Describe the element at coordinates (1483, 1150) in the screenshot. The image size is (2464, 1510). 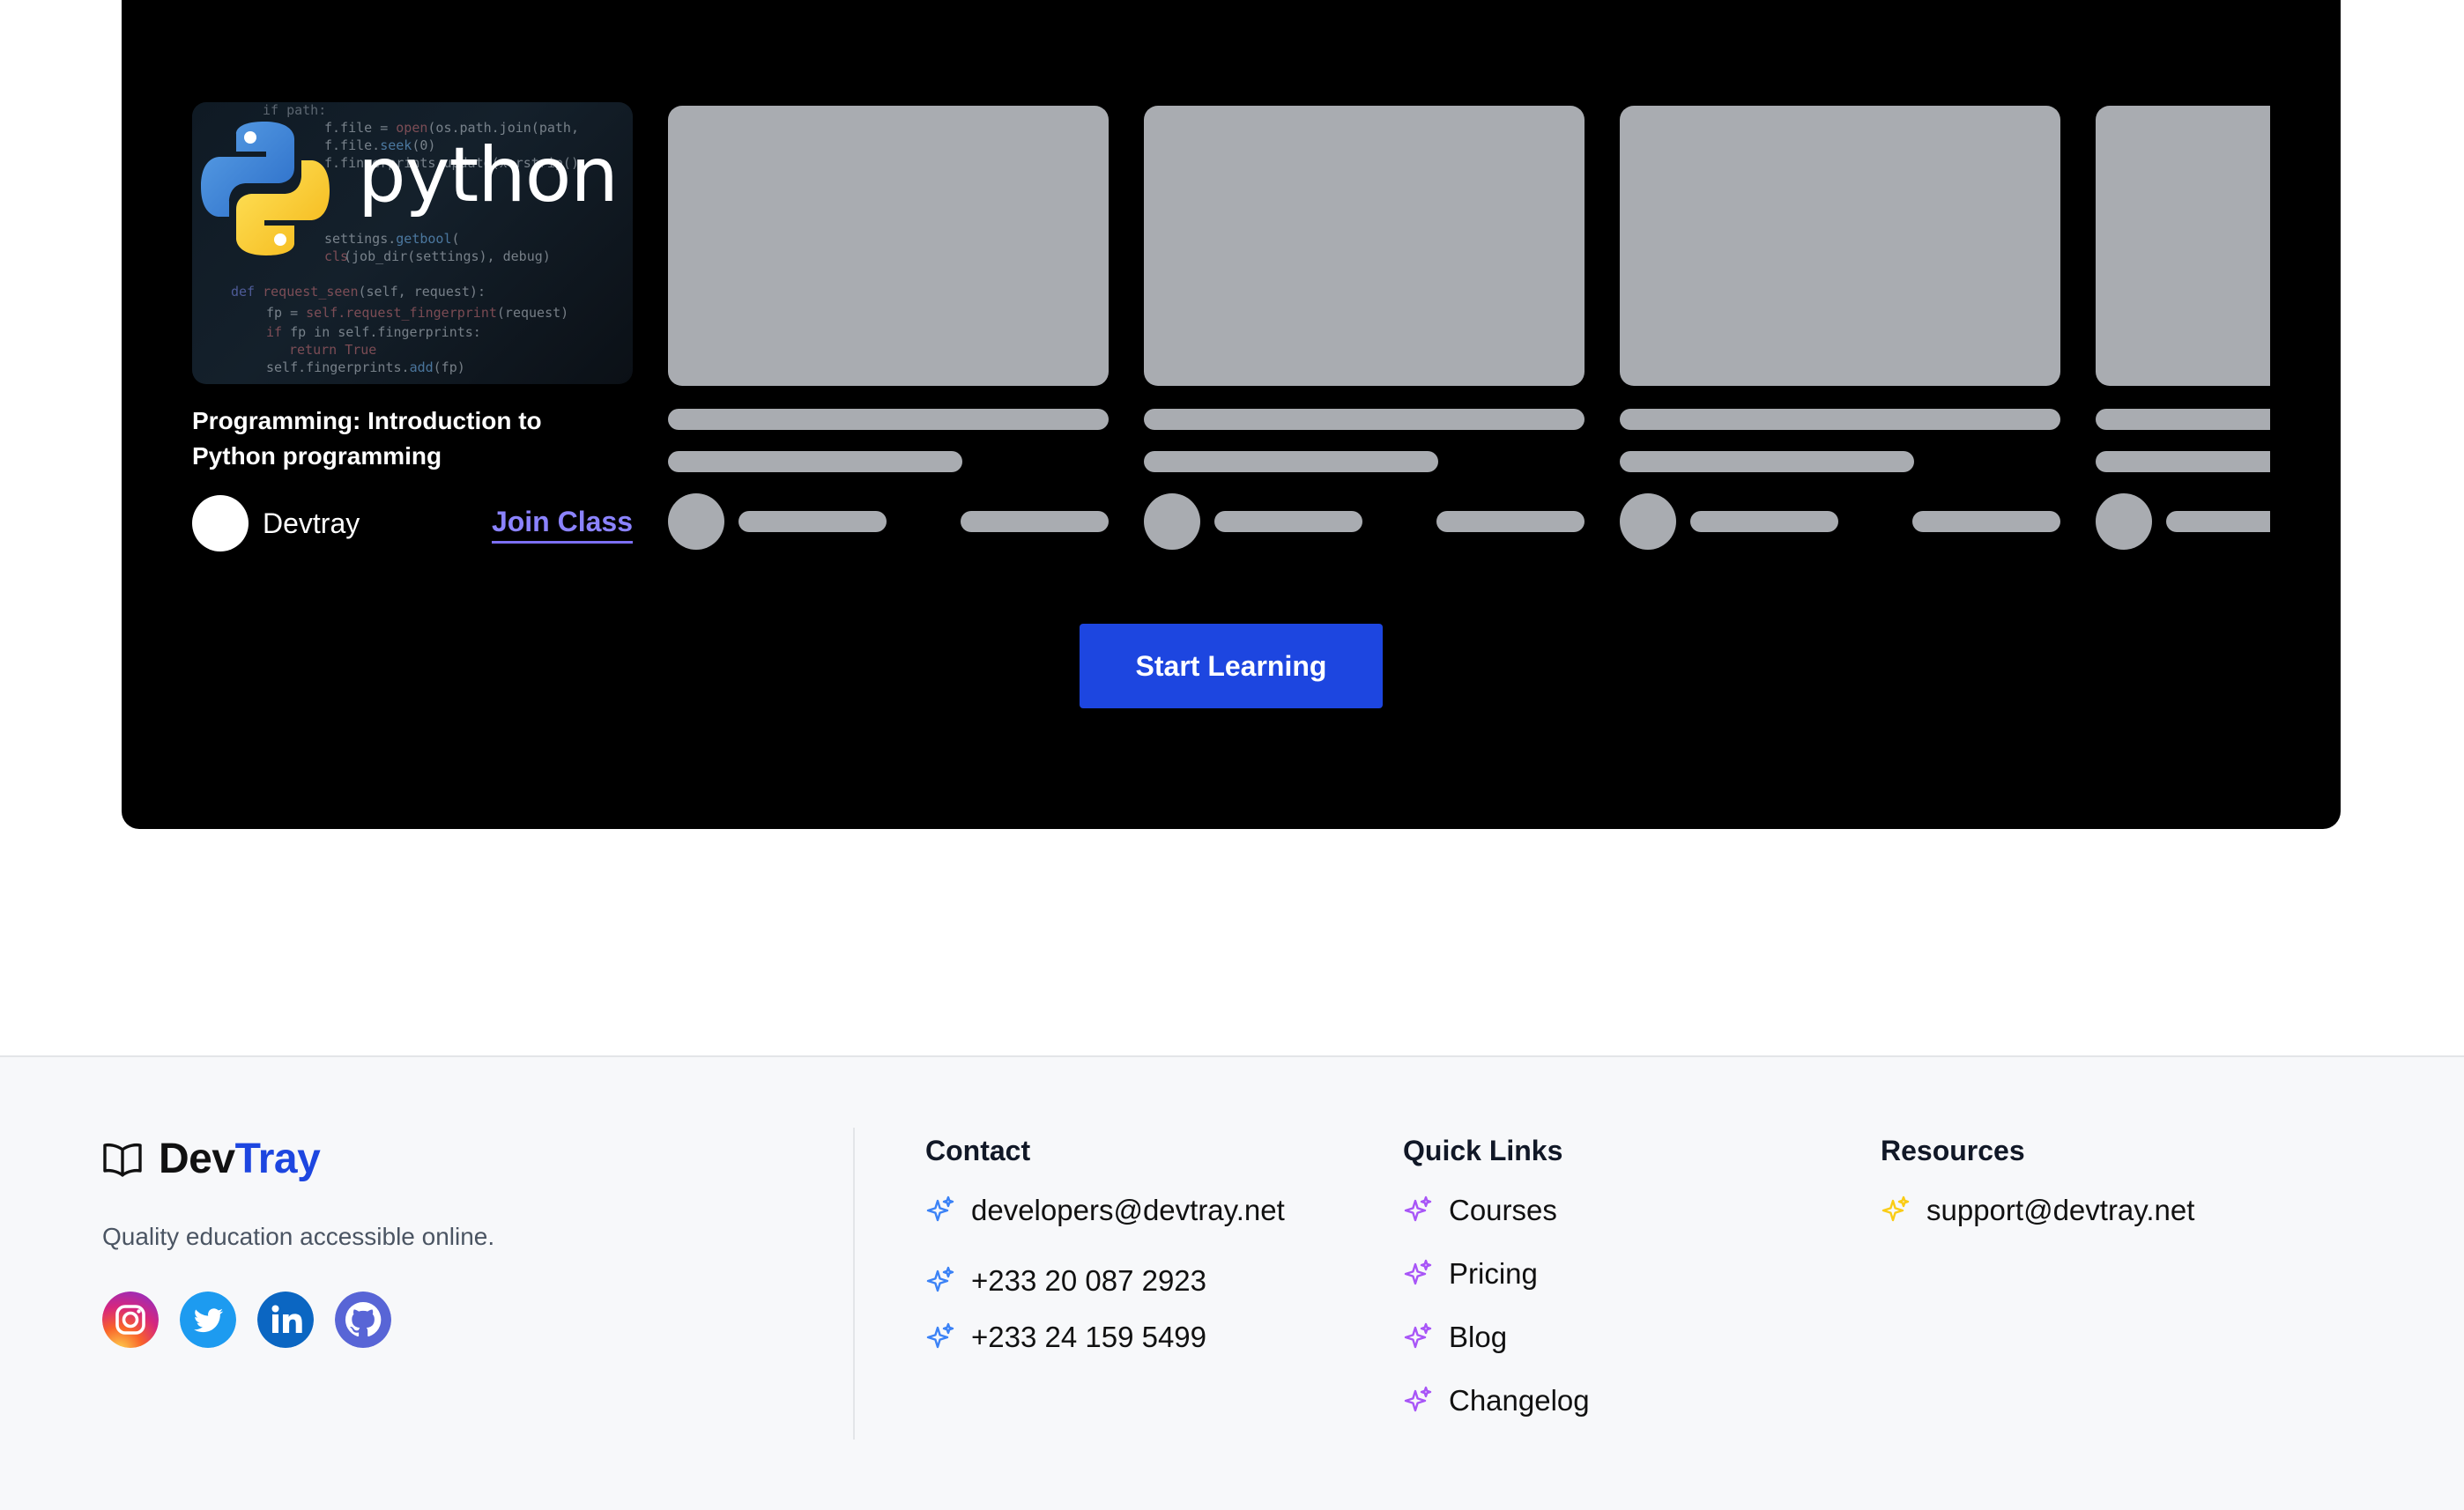
I see `quick-links-heading: Quick Links` at that location.